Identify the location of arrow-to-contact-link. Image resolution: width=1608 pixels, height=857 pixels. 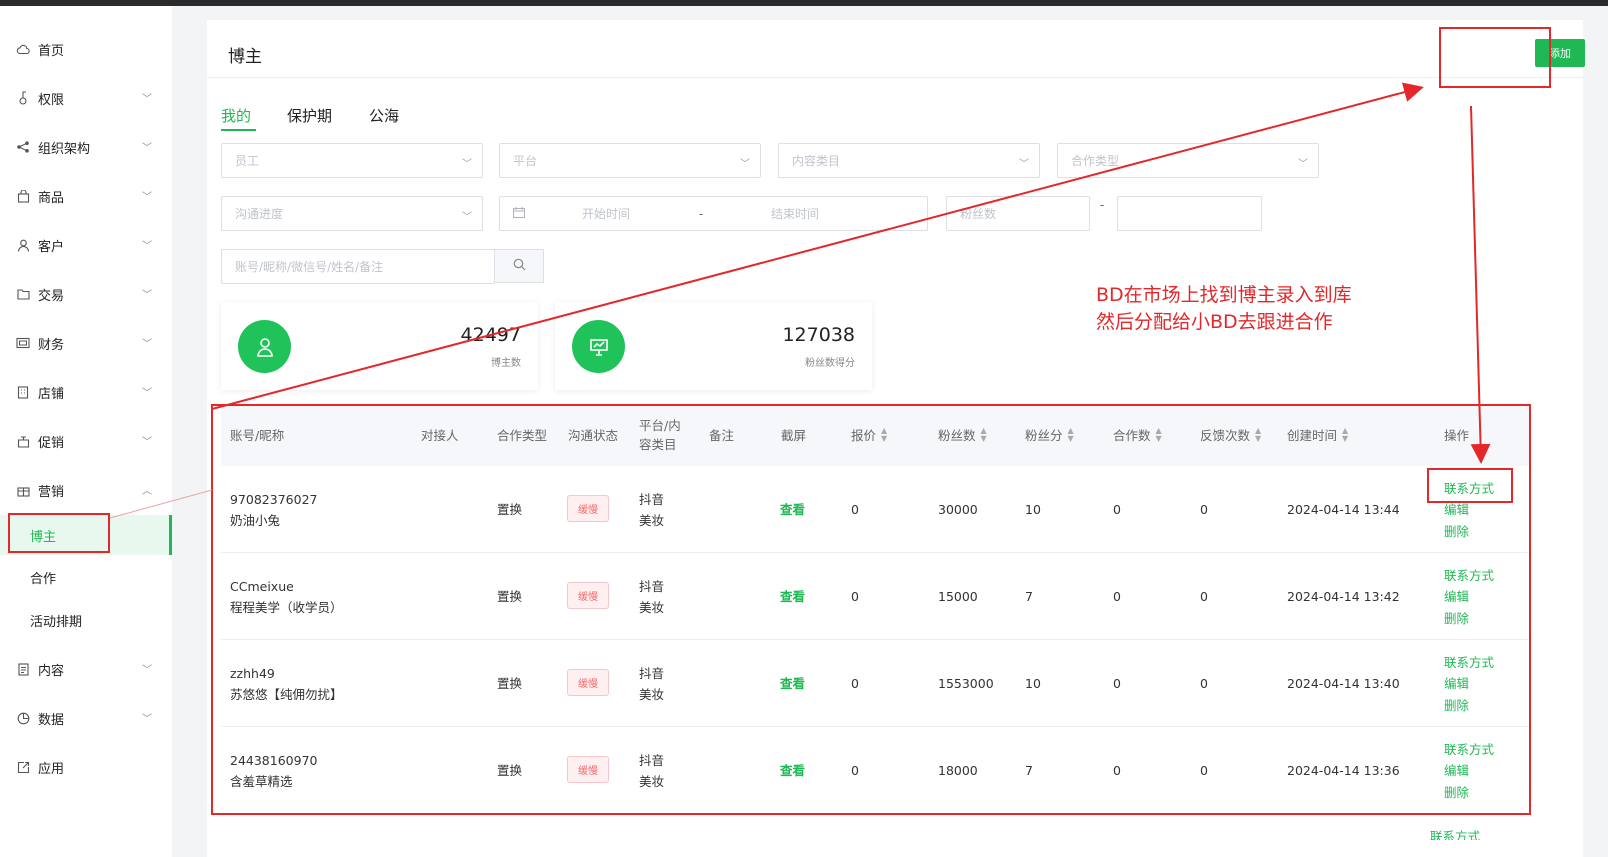
(1480, 284).